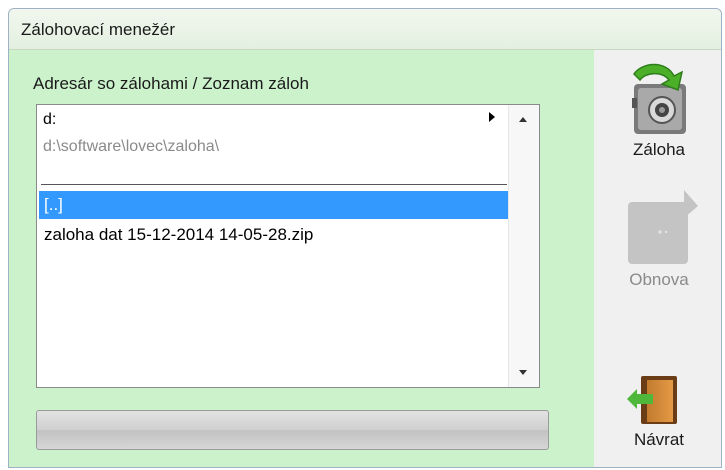 This screenshot has height=470, width=725. I want to click on window-title: Zálohovací menežér, so click(98, 29).